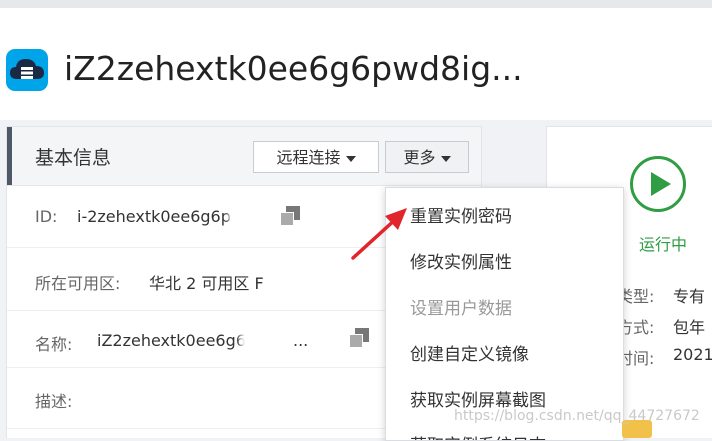  Describe the element at coordinates (54, 401) in the screenshot. I see `description-label: 描述:` at that location.